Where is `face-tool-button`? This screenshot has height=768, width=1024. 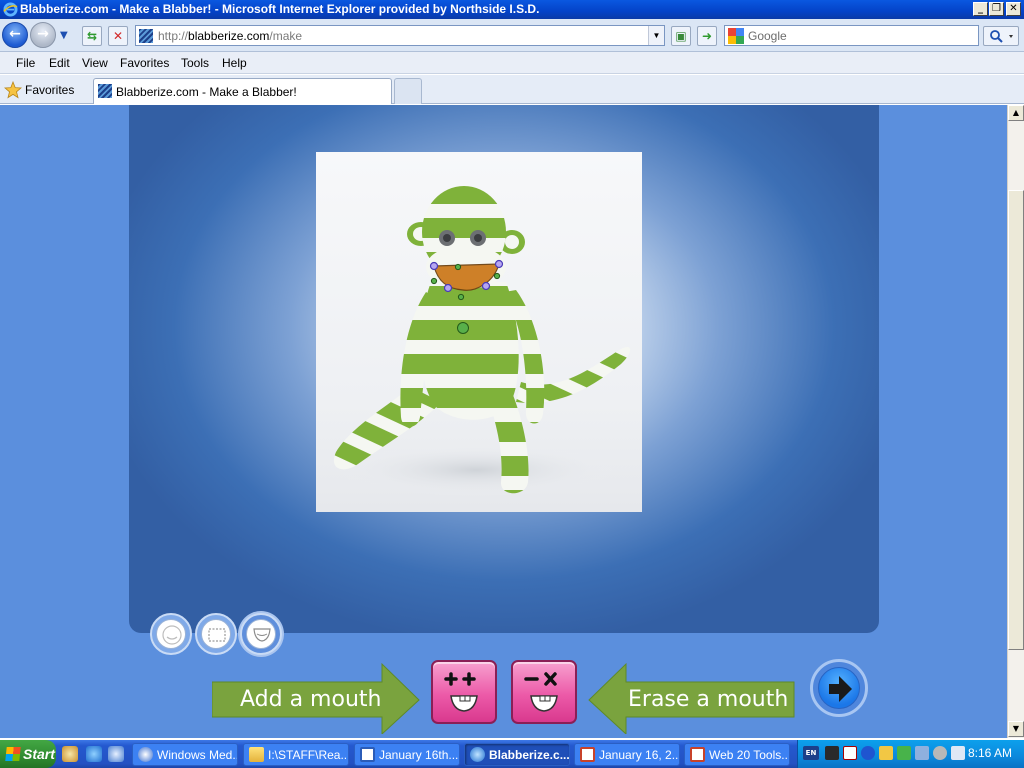
face-tool-button is located at coordinates (171, 634).